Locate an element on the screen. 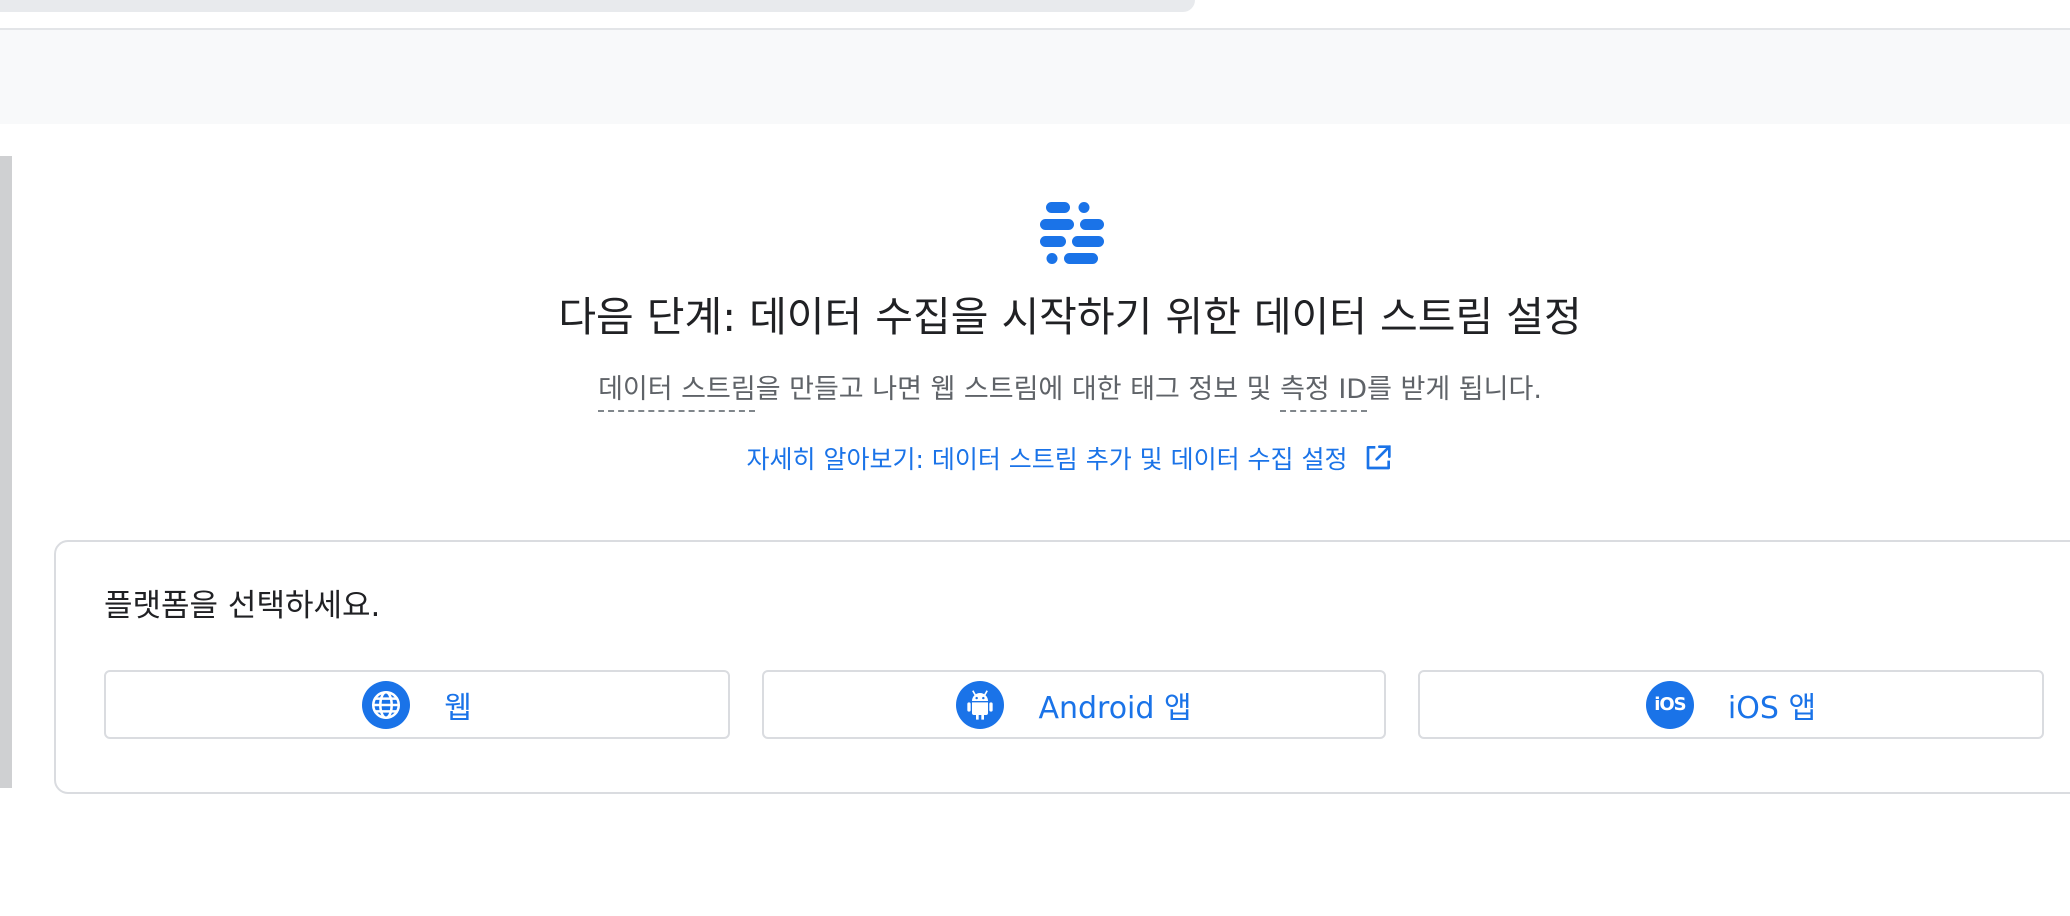 The width and height of the screenshot is (2070, 916). description-text-2: 를 받게 됩니다. is located at coordinates (1454, 389).